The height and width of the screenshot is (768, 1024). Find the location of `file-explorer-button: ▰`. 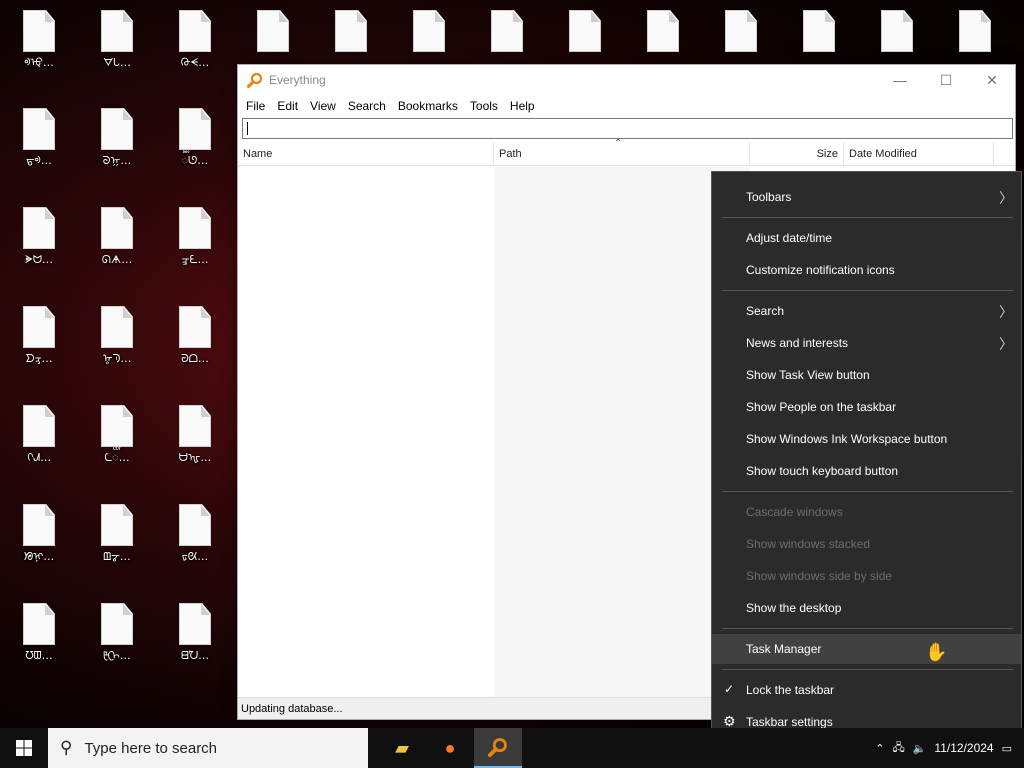

file-explorer-button: ▰ is located at coordinates (402, 748).